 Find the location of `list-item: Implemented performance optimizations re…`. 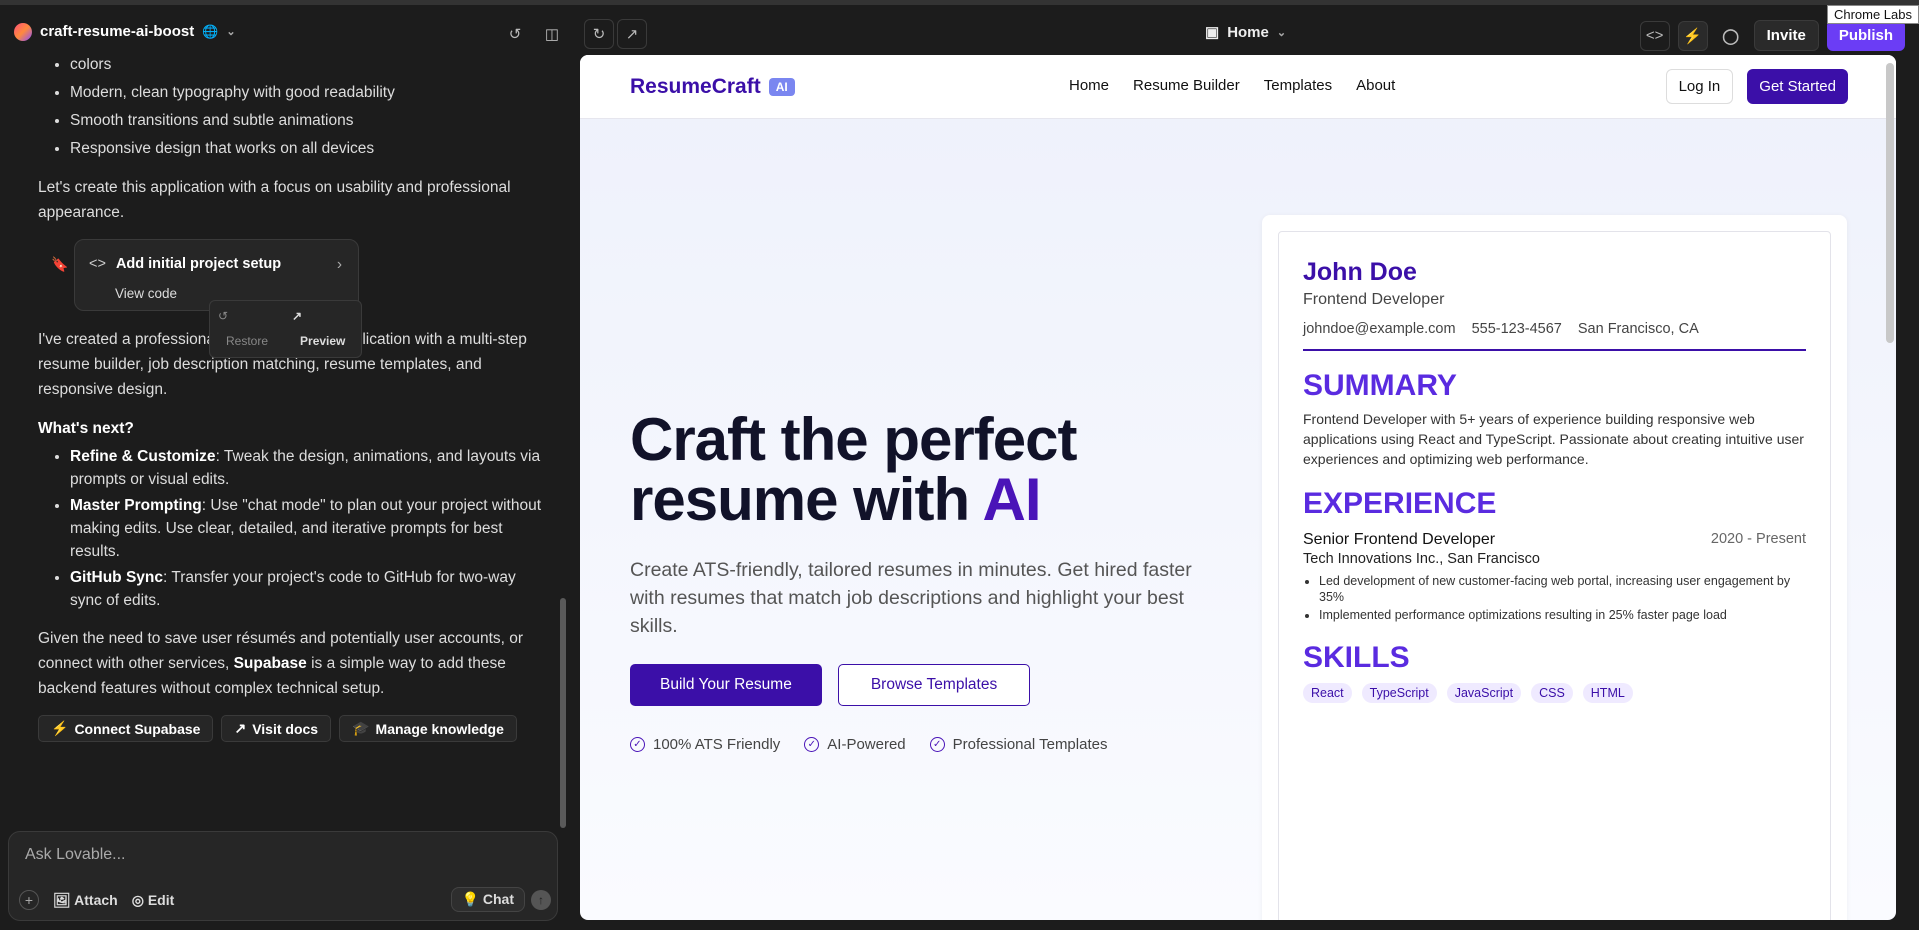

list-item: Implemented performance optimizations re… is located at coordinates (1562, 615).